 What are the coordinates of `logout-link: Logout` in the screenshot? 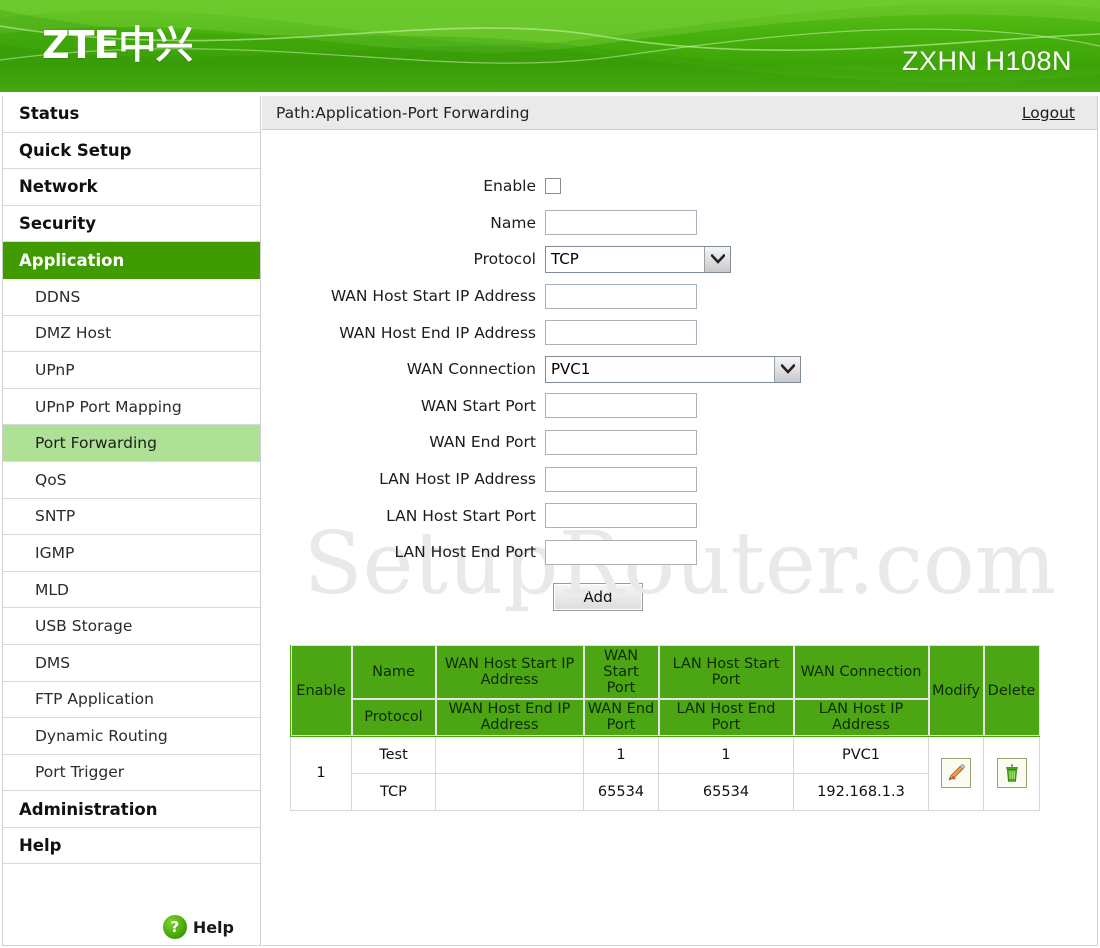 It's located at (1048, 113).